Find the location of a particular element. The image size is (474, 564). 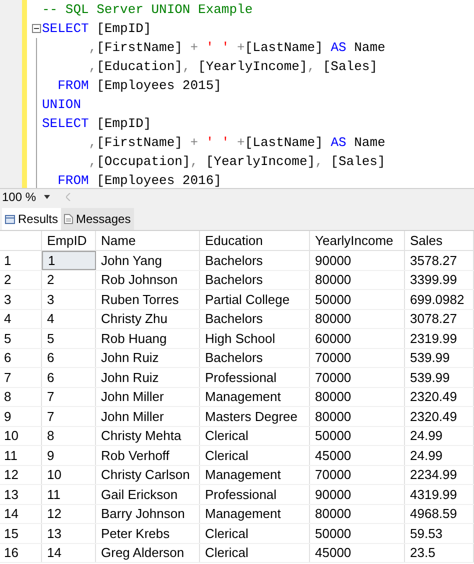

table-cell: 11 is located at coordinates (69, 494).